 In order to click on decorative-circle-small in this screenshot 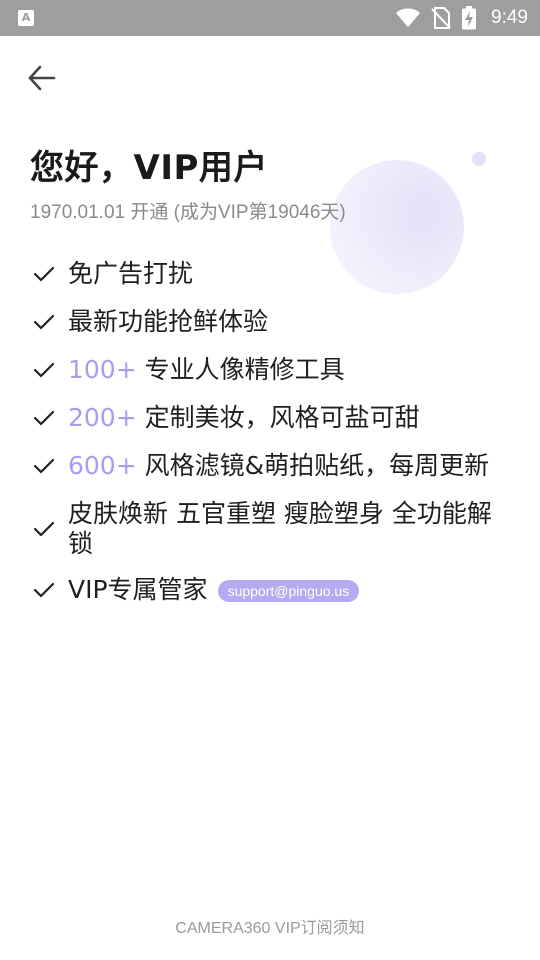, I will do `click(479, 159)`.